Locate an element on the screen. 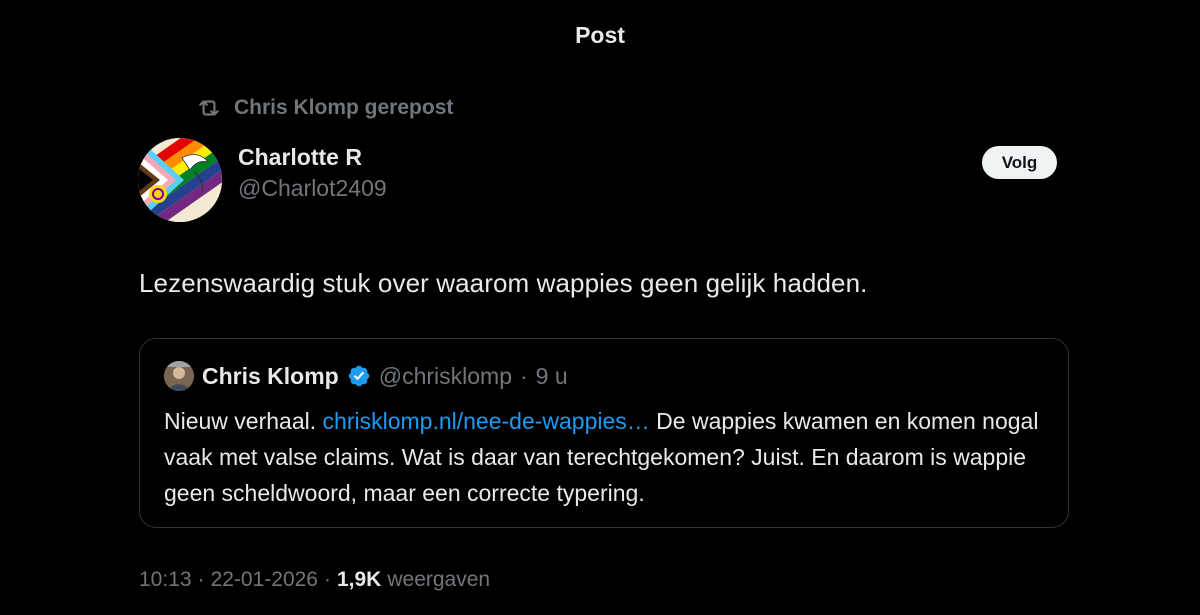 The width and height of the screenshot is (1200, 615). quoted-author-avatar is located at coordinates (179, 376).